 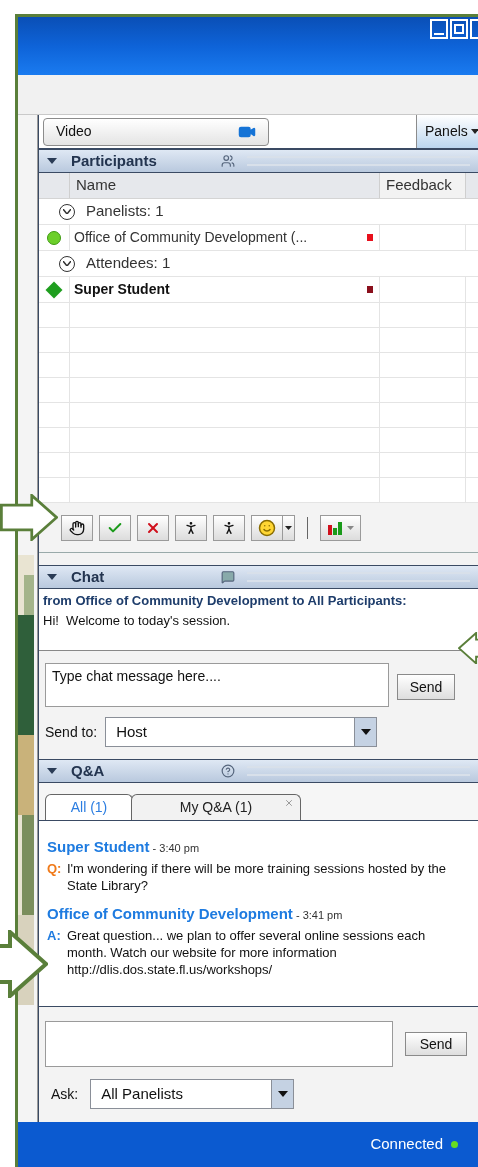 I want to click on hand-icon, so click(x=77, y=527).